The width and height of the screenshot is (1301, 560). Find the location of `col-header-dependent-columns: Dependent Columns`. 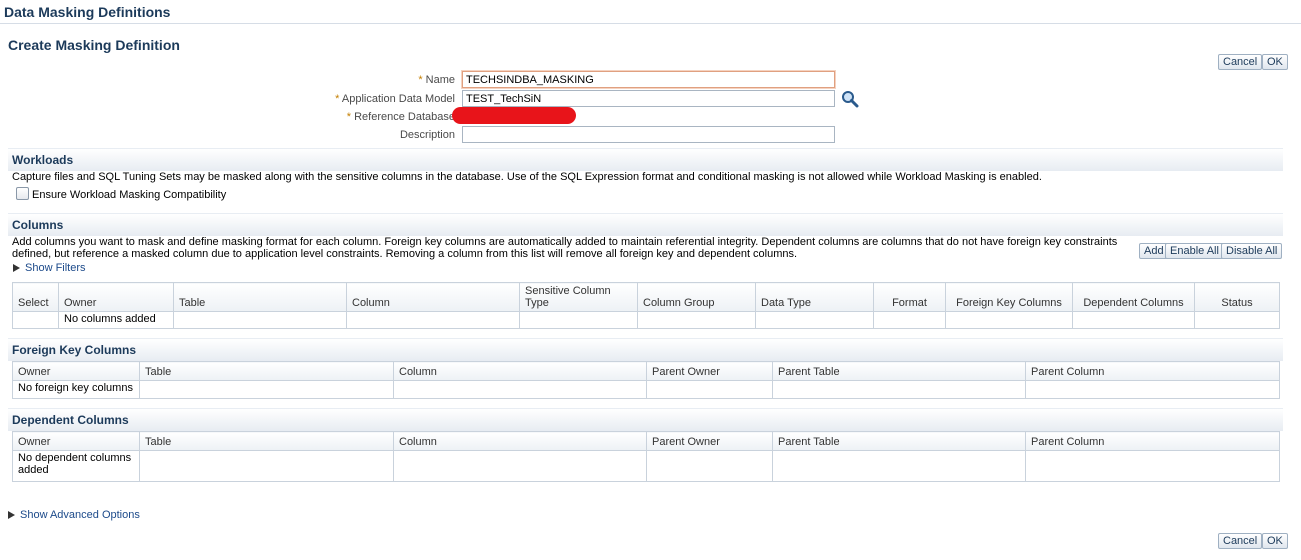

col-header-dependent-columns: Dependent Columns is located at coordinates (1133, 297).